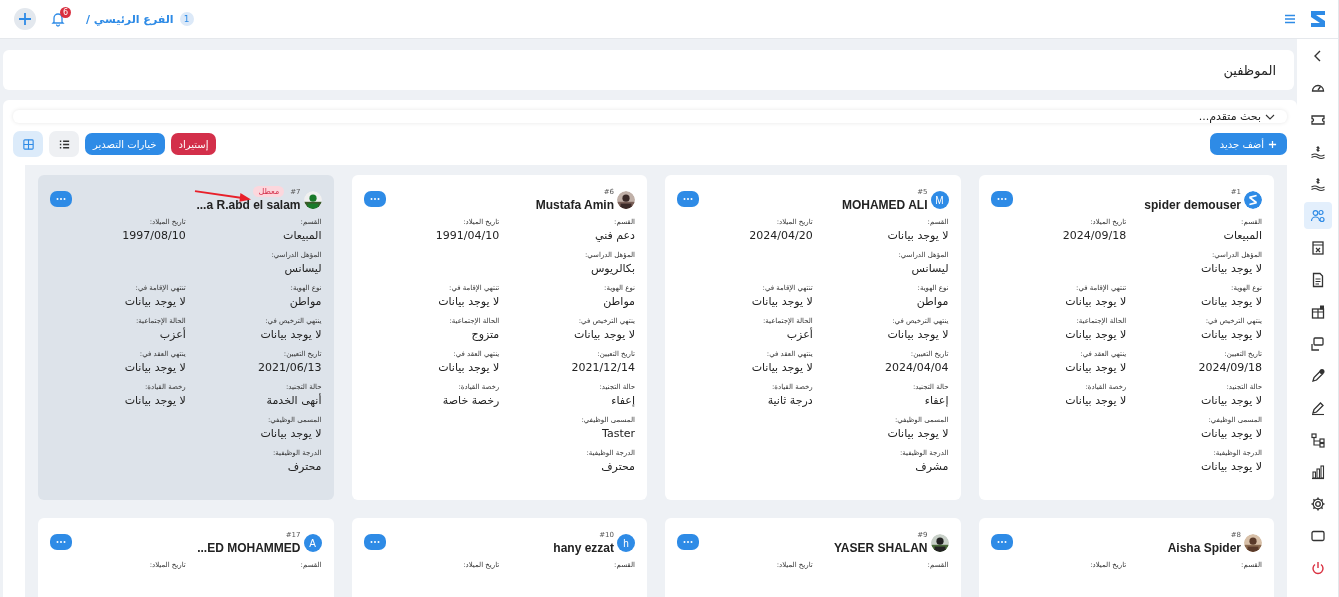 This screenshot has width=1339, height=597. Describe the element at coordinates (574, 205) in the screenshot. I see `employee-name: Mustafa Amin` at that location.